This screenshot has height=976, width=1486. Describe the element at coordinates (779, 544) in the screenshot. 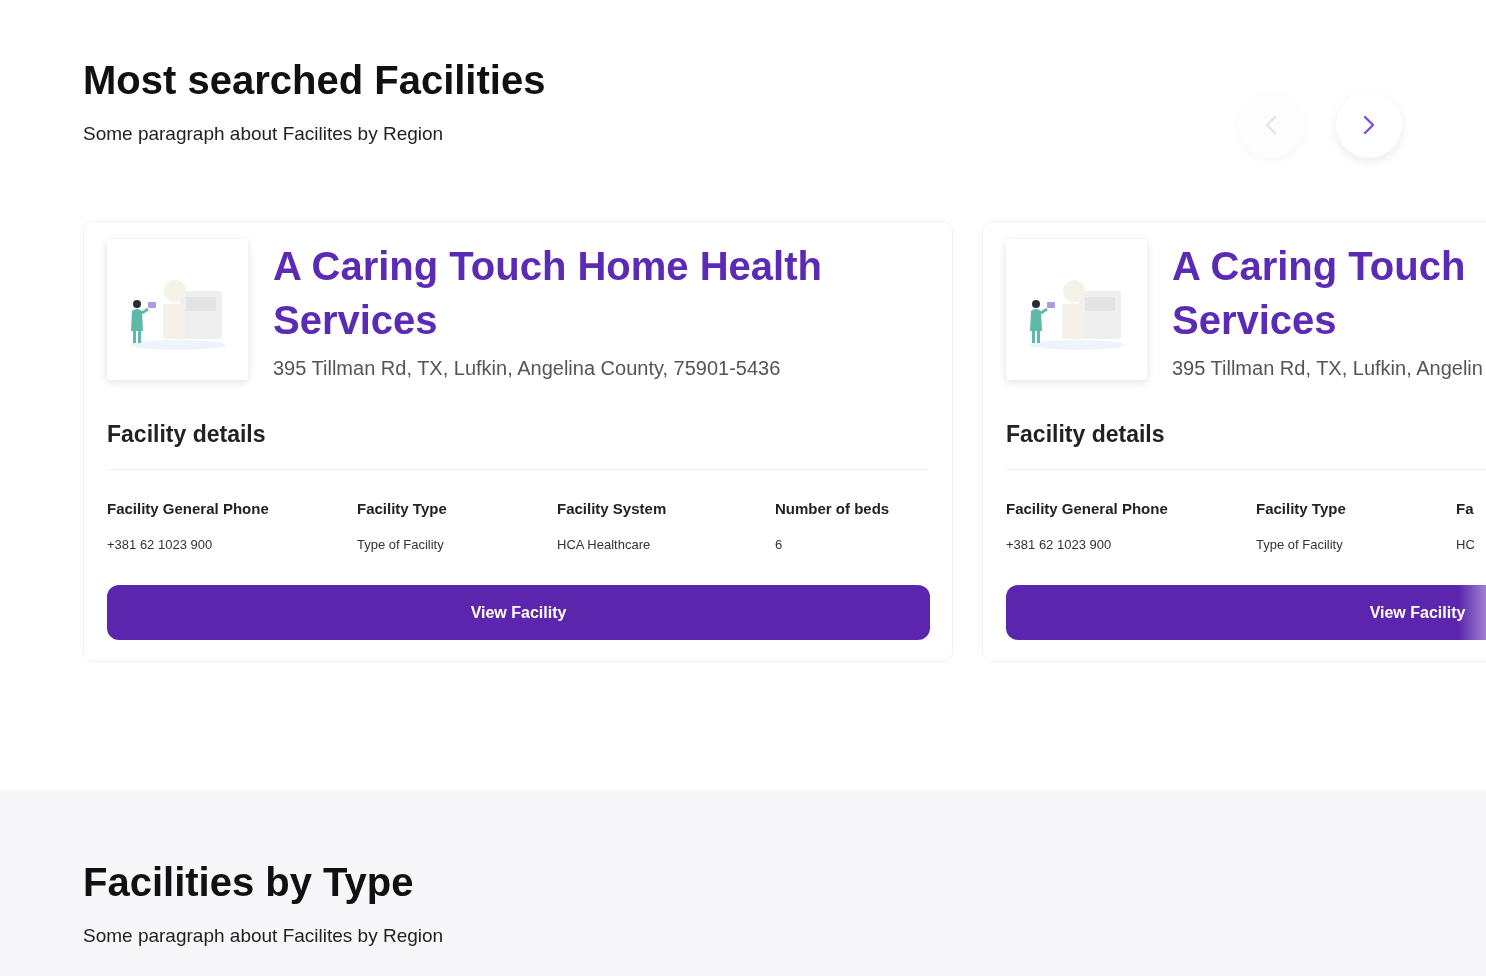

I see `field-value: 6` at that location.